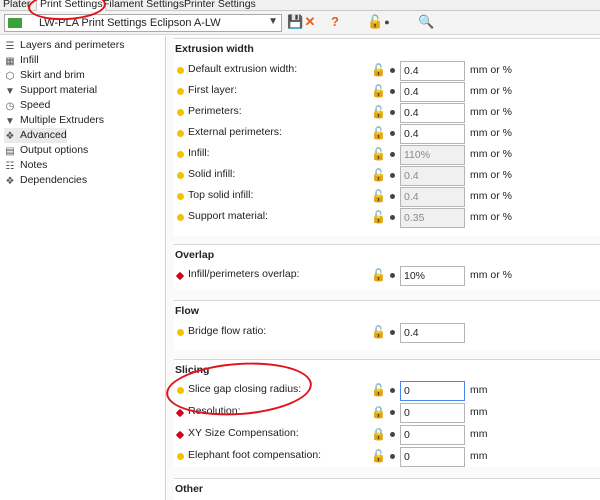  I want to click on sidebar-item-speed: ◷ Speed, so click(27, 105).